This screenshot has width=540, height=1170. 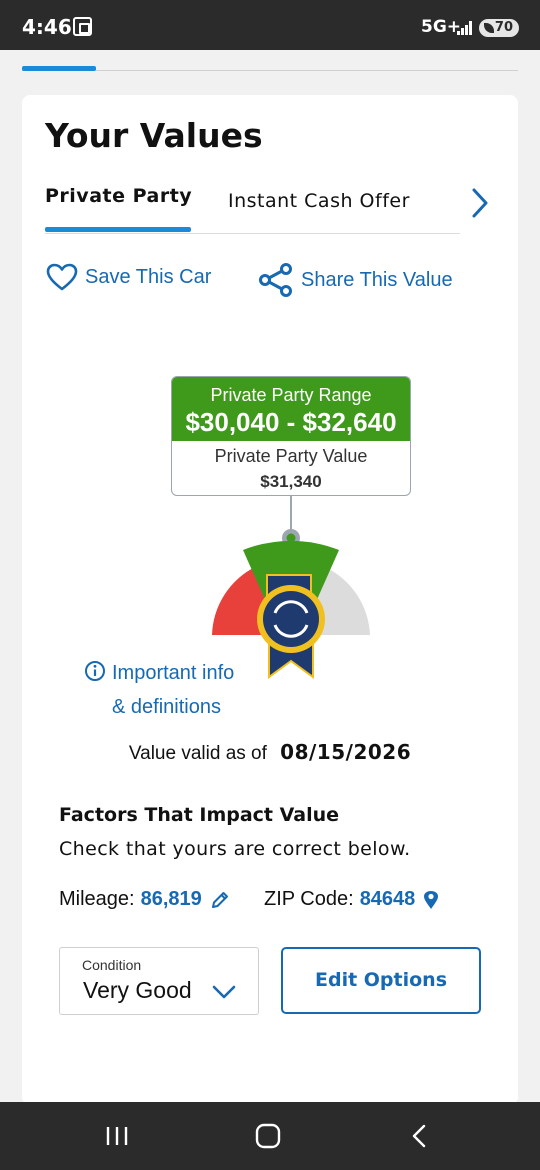 I want to click on range-label: Private Party Range, so click(x=291, y=395).